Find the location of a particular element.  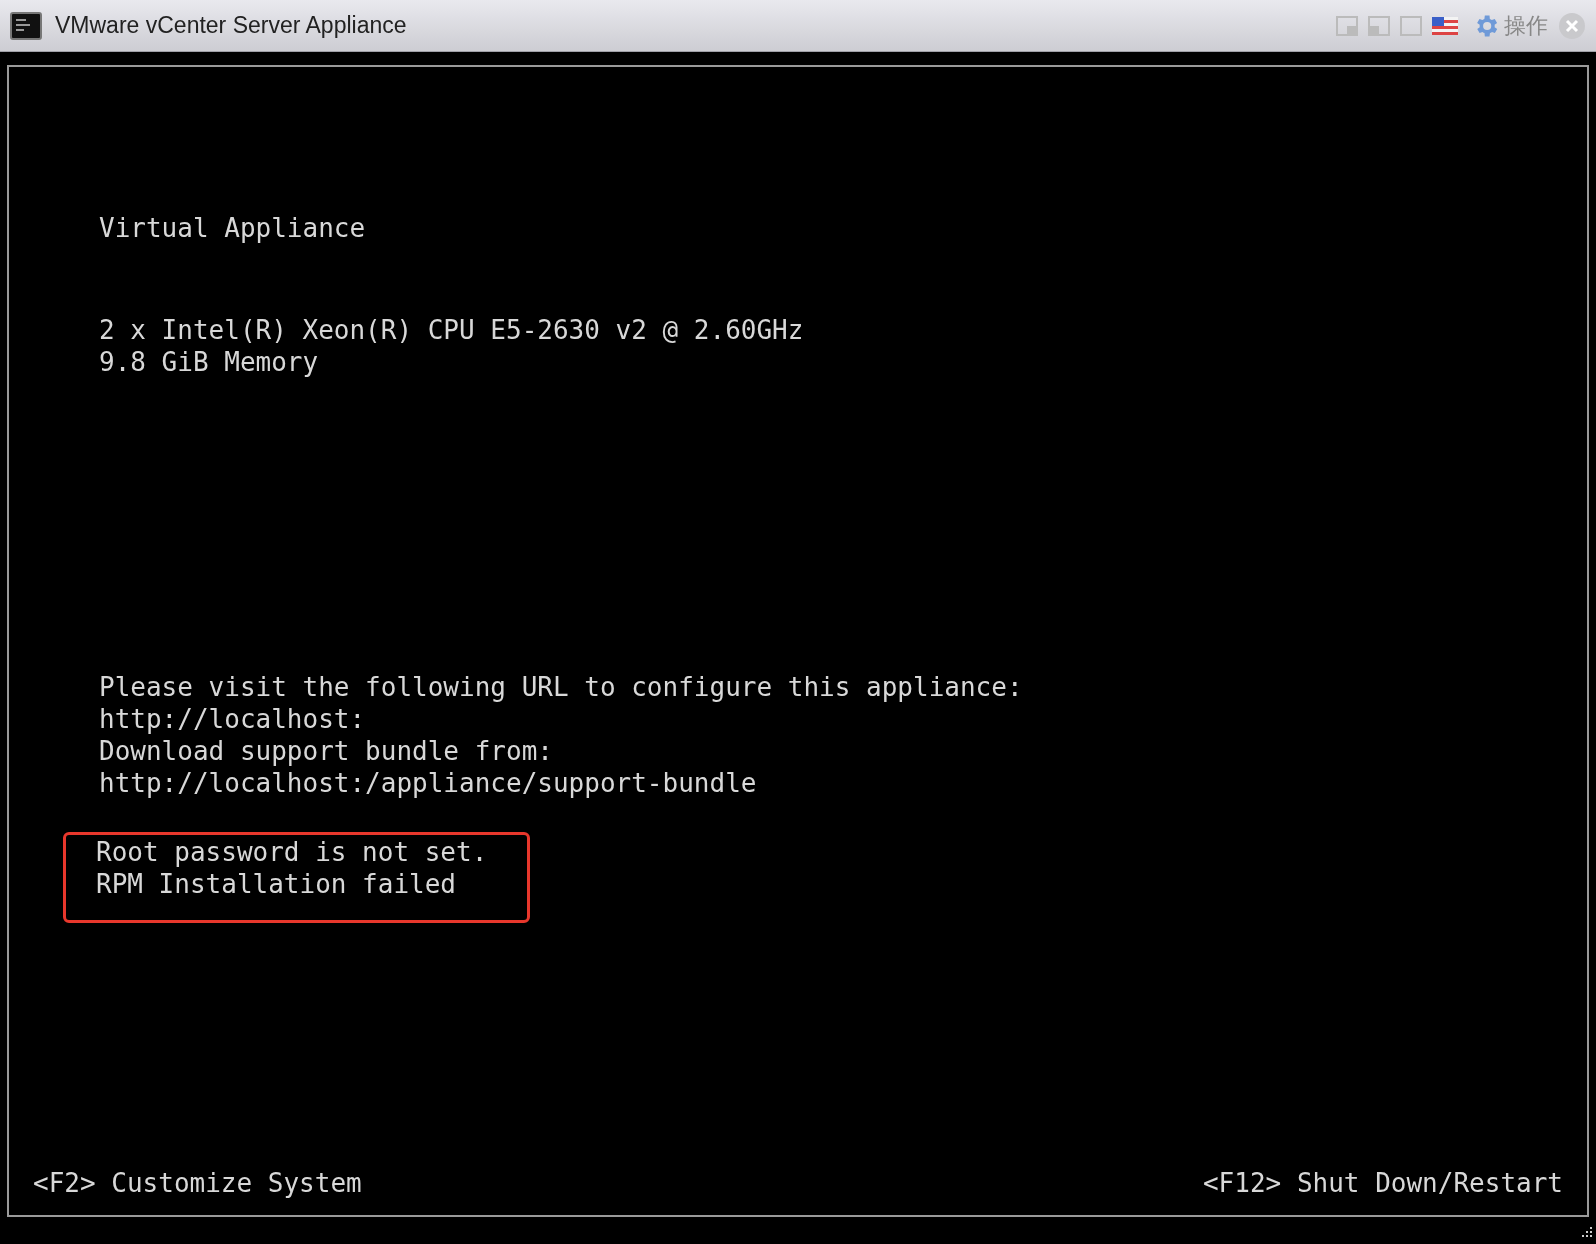

console-text: <F2> Customize System is located at coordinates (197, 1183).